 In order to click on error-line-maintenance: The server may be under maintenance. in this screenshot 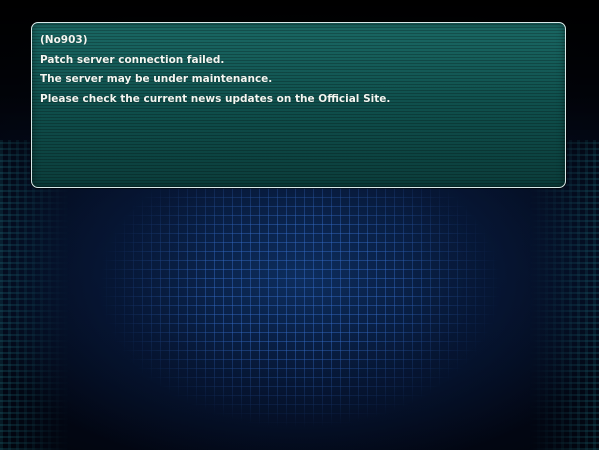, I will do `click(156, 79)`.